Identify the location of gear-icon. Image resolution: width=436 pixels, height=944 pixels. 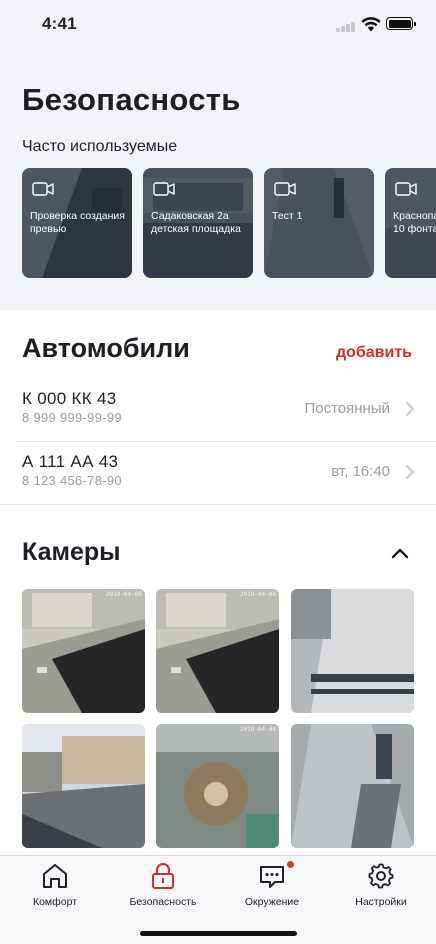
(381, 876).